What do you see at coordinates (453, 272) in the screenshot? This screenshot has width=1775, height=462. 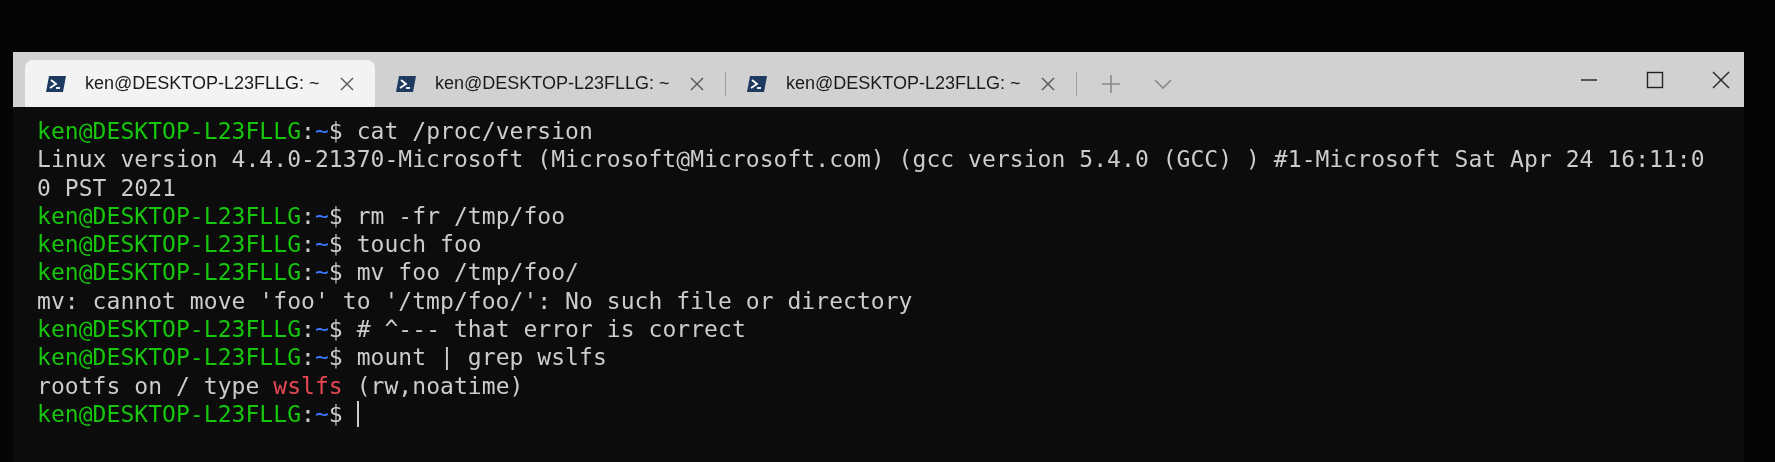 I see `terminal-text: $ mv foo /tmp/foo/` at bounding box center [453, 272].